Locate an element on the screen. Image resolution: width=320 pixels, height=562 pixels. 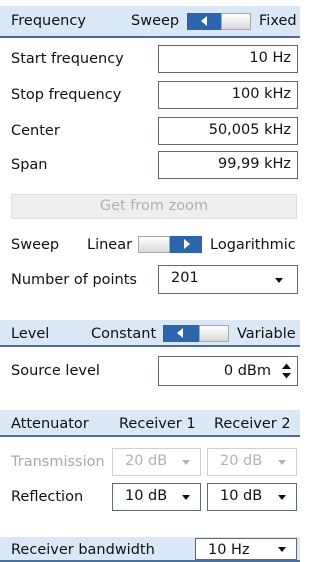
receiver-bandwidth-dropdown: 10 Hz is located at coordinates (246, 549).